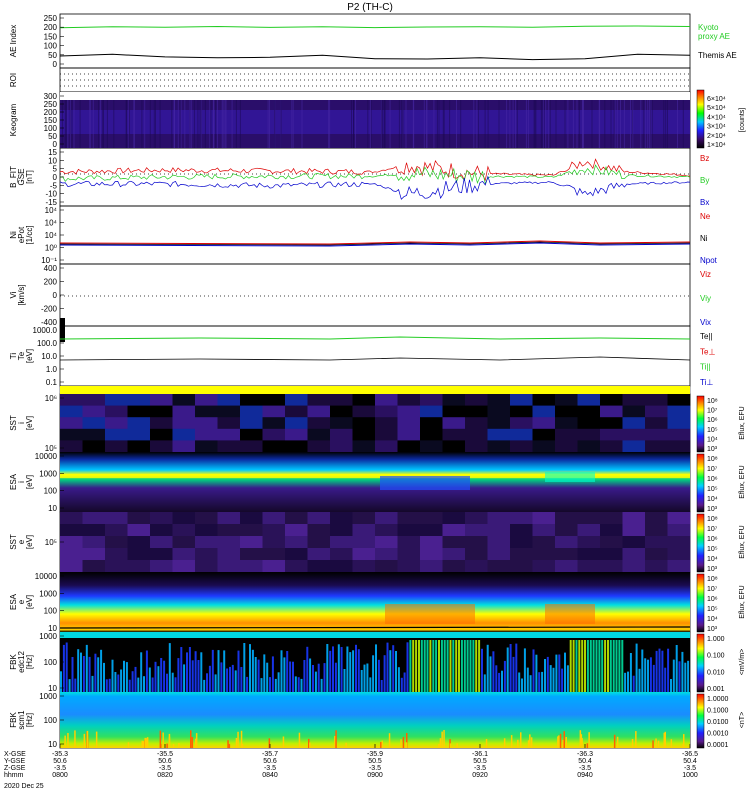 The height and width of the screenshot is (805, 750). Describe the element at coordinates (51, 46) in the screenshot. I see `ytick-ae-3: 100` at that location.